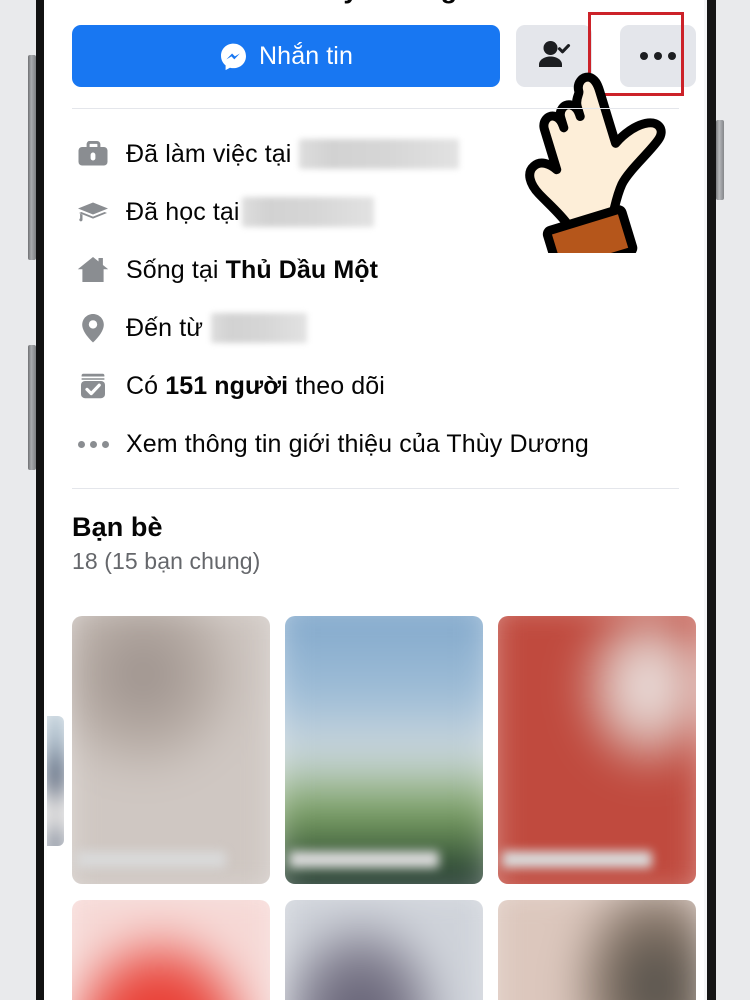  Describe the element at coordinates (357, 443) in the screenshot. I see `info-row-see-about-text: Xem thông tin giới thiệu của Thùy Dương` at that location.